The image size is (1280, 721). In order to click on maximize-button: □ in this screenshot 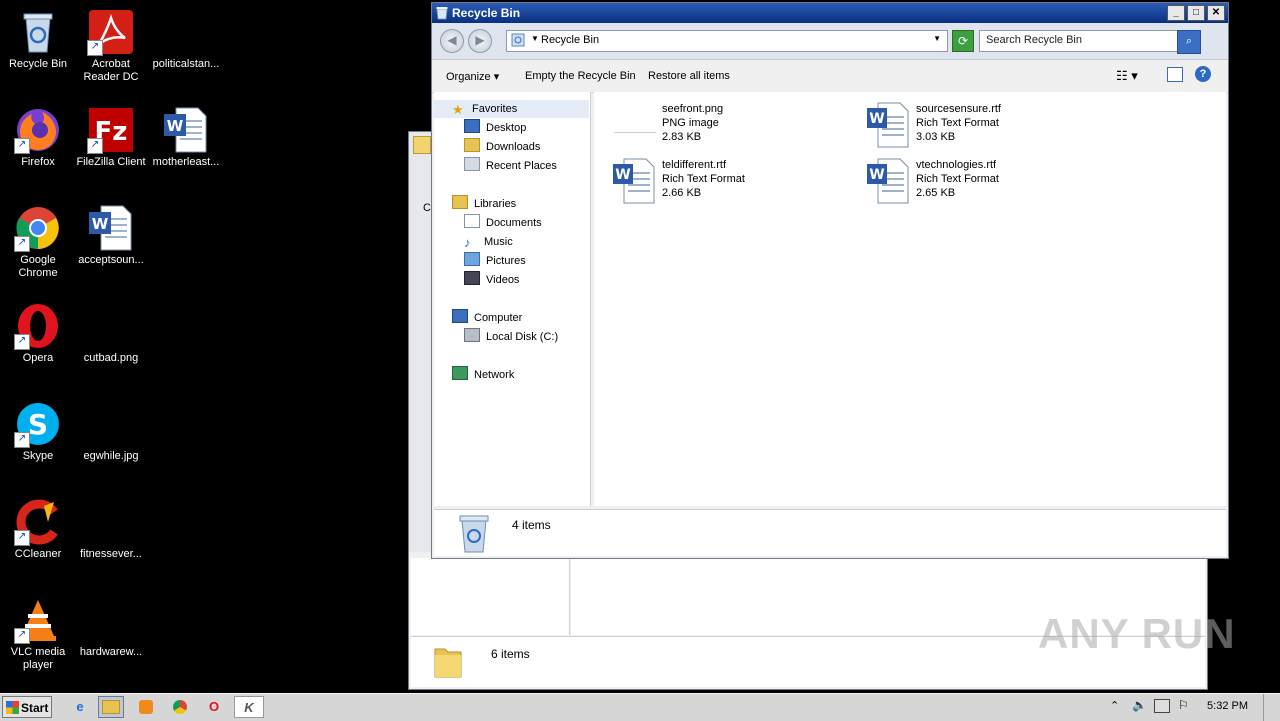, I will do `click(1196, 13)`.